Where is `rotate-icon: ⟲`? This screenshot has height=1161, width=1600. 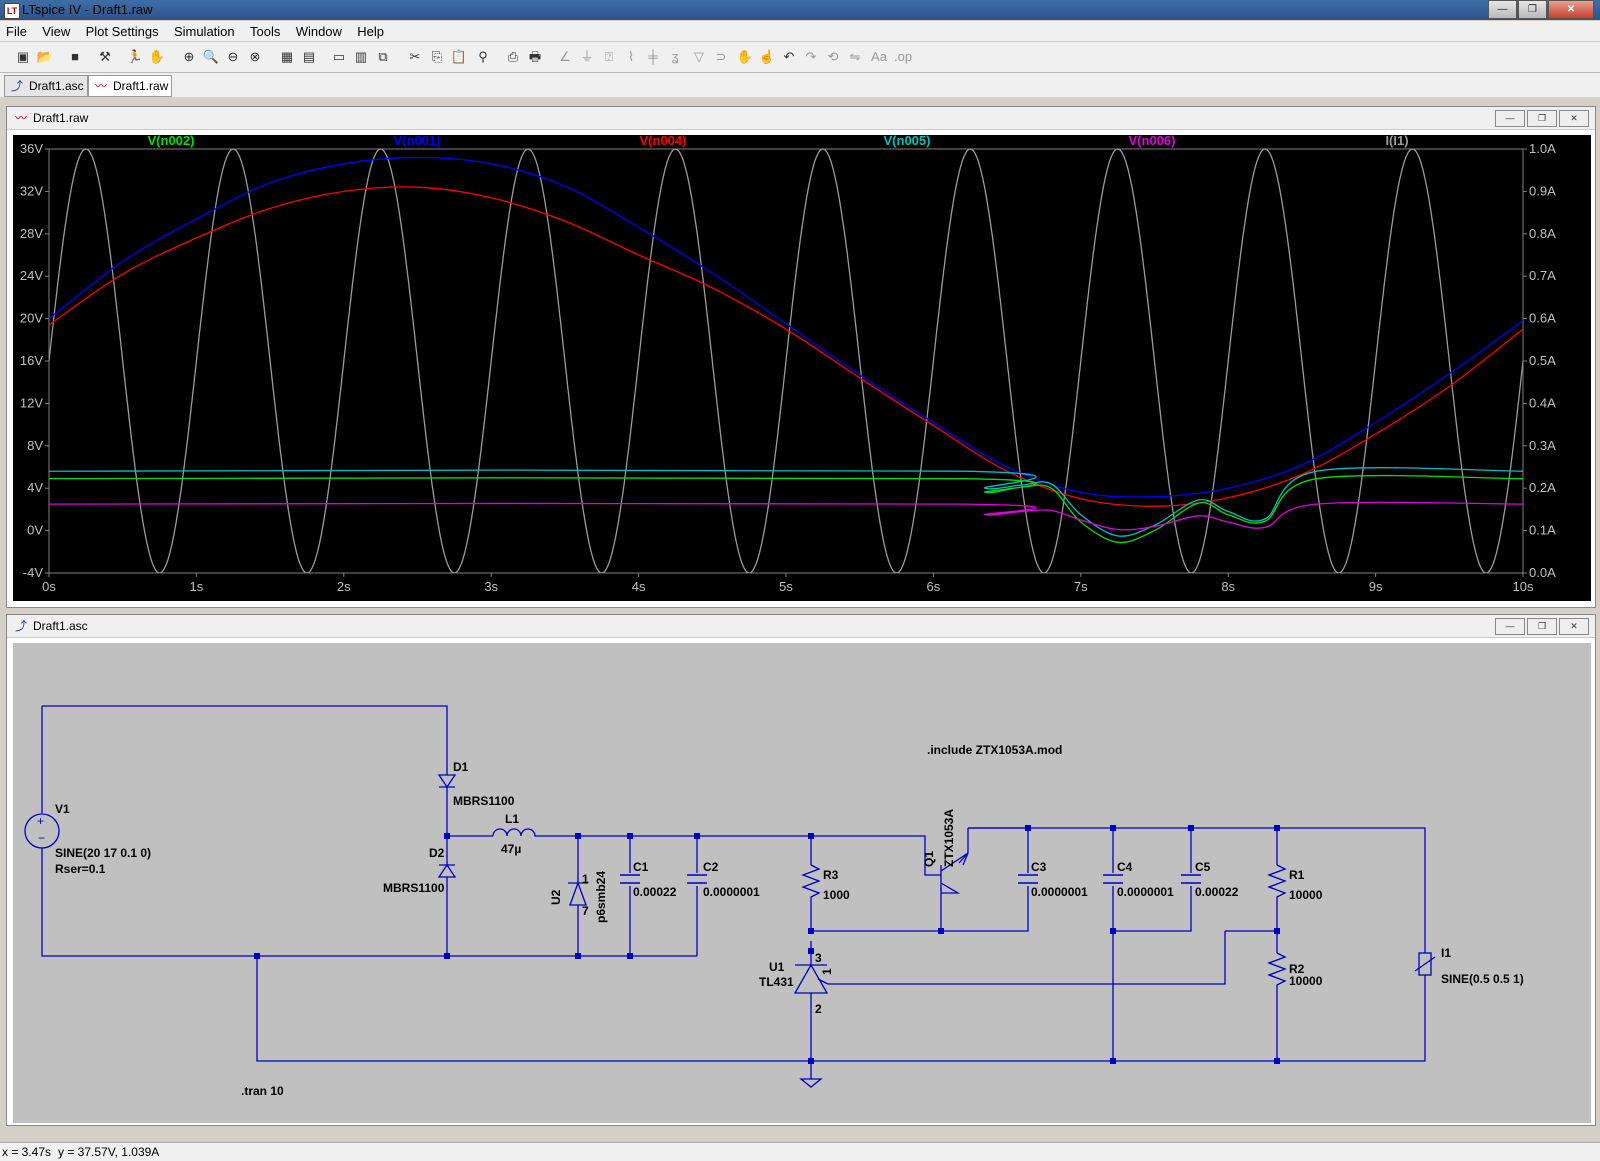
rotate-icon: ⟲ is located at coordinates (833, 57).